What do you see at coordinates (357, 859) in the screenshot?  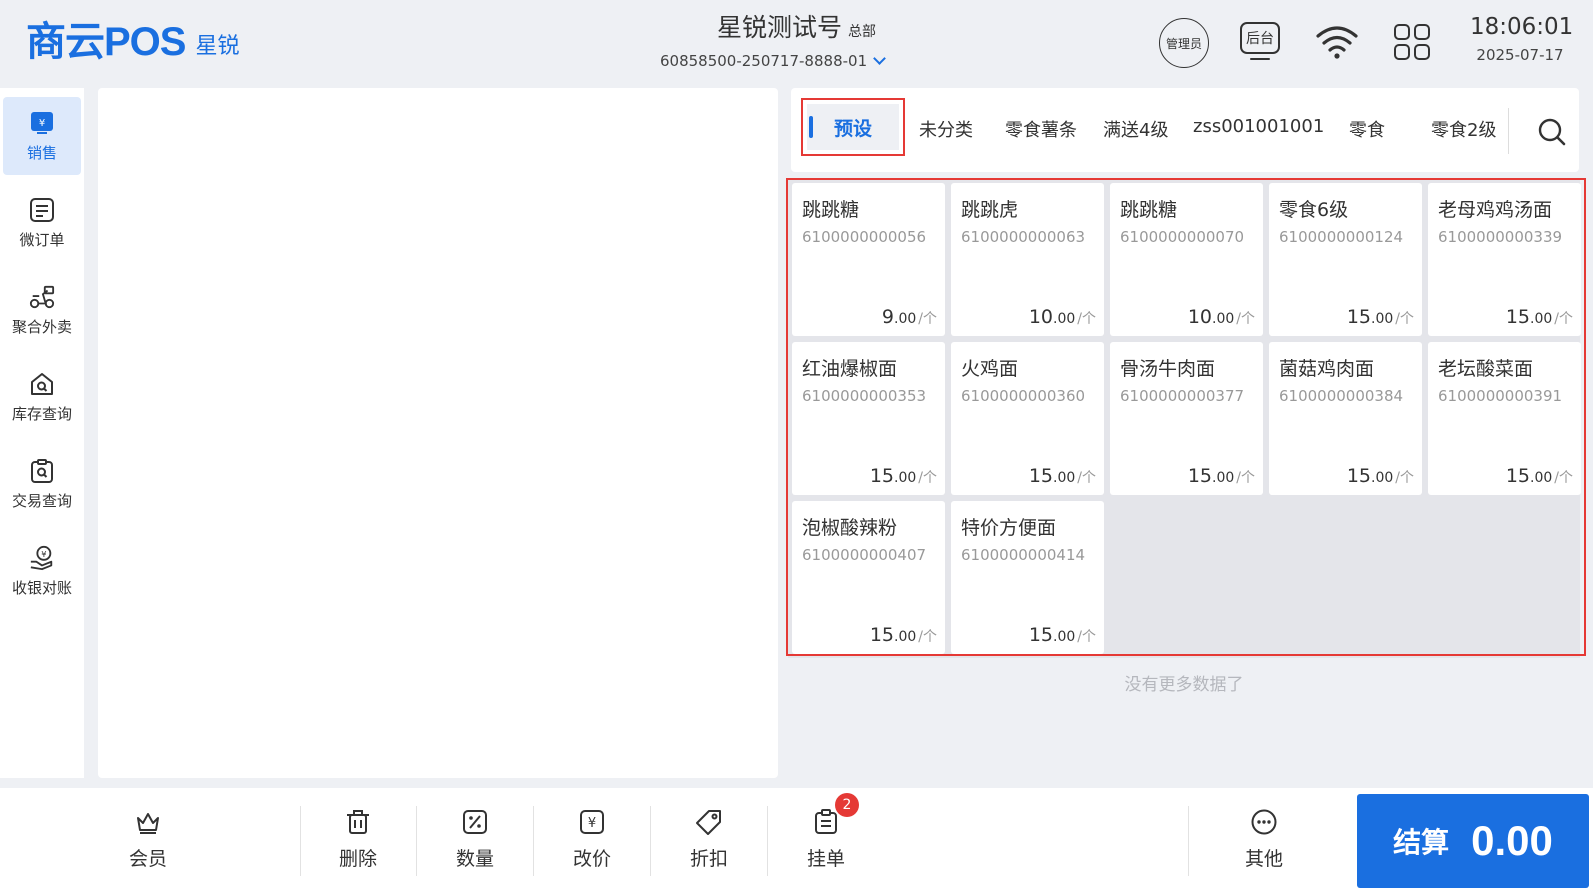 I see `delete-label: 删除` at bounding box center [357, 859].